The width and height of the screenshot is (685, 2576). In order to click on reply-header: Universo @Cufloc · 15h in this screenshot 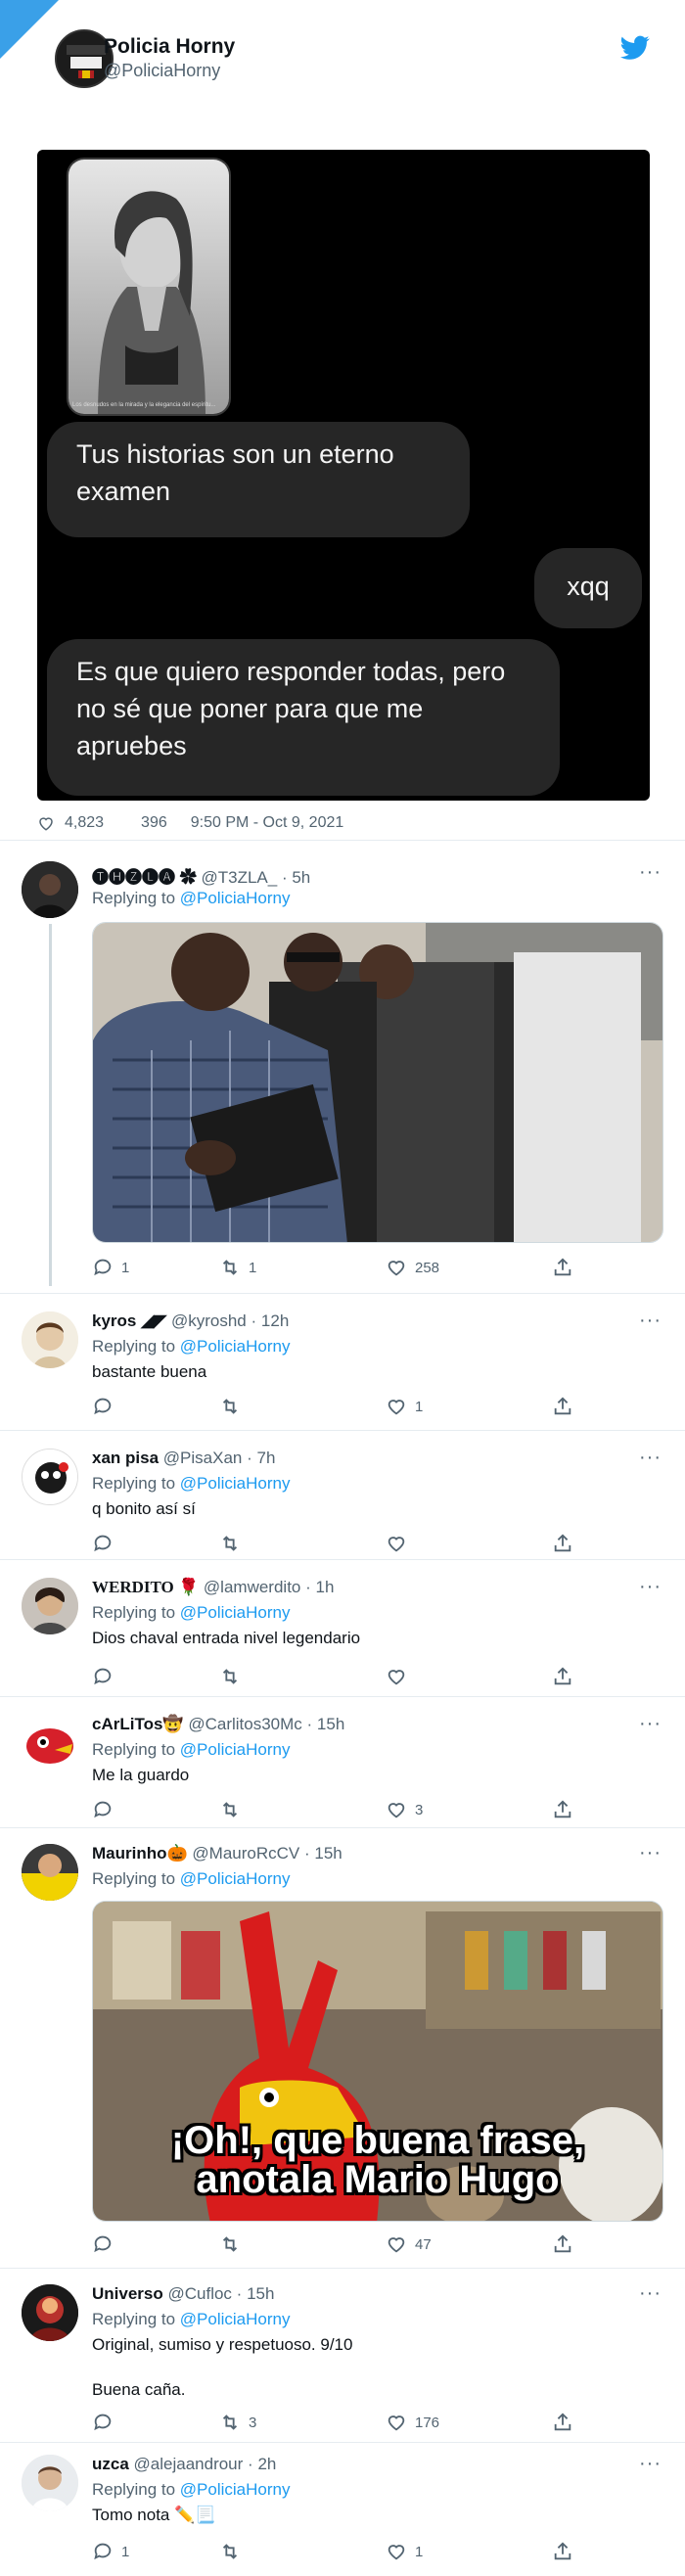, I will do `click(183, 2294)`.